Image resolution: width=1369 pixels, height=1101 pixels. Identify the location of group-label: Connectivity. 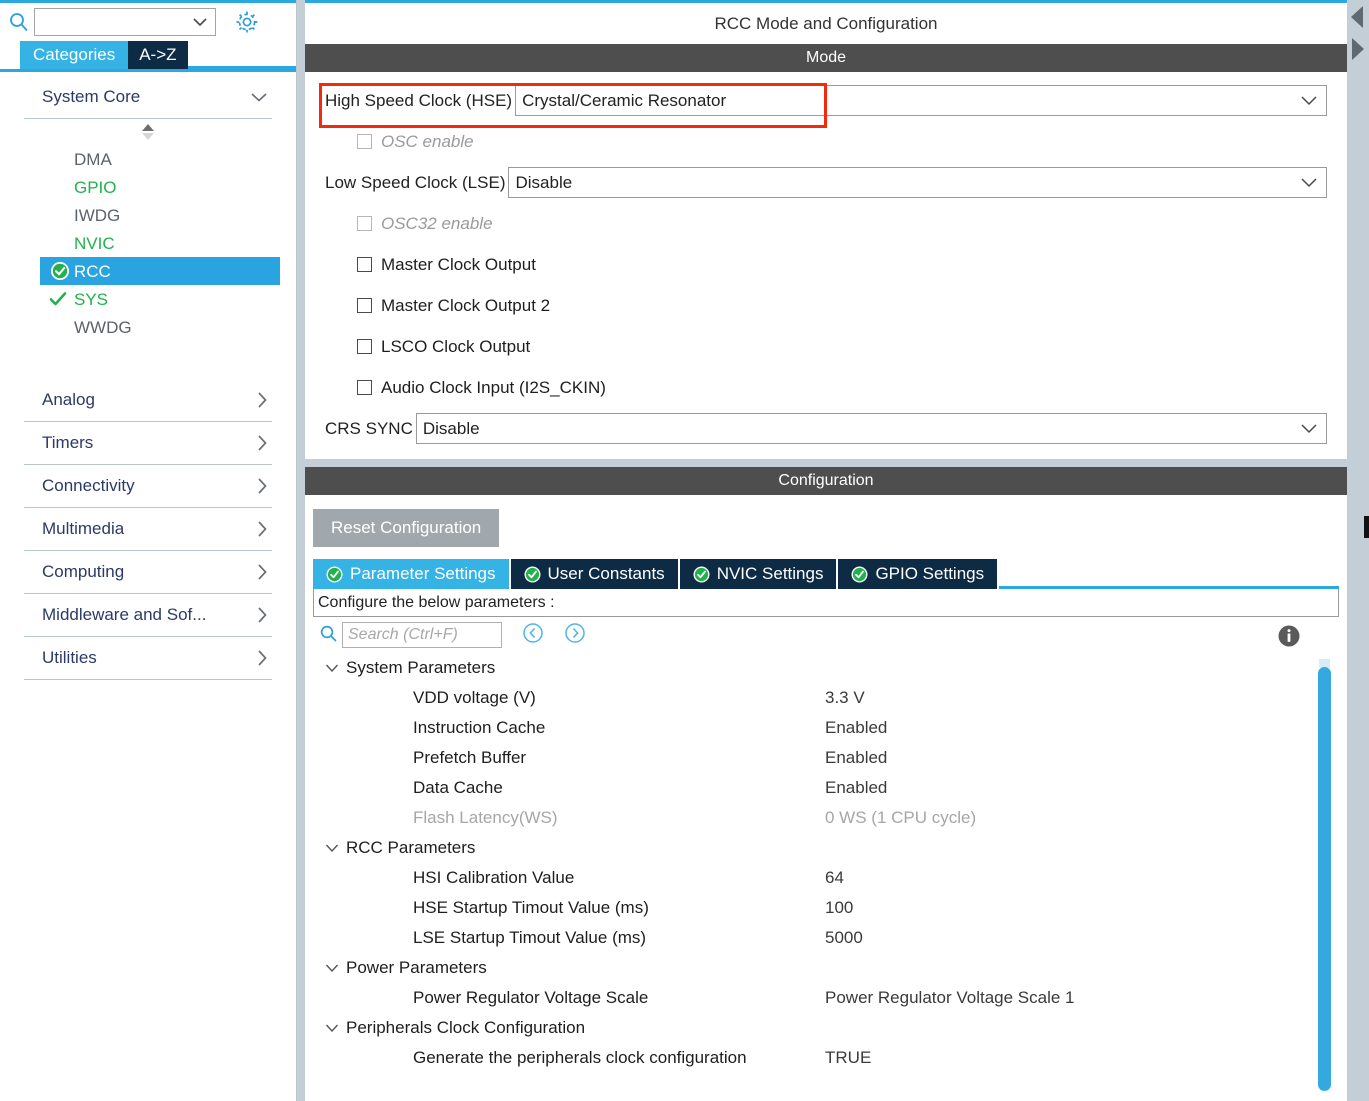
(88, 485).